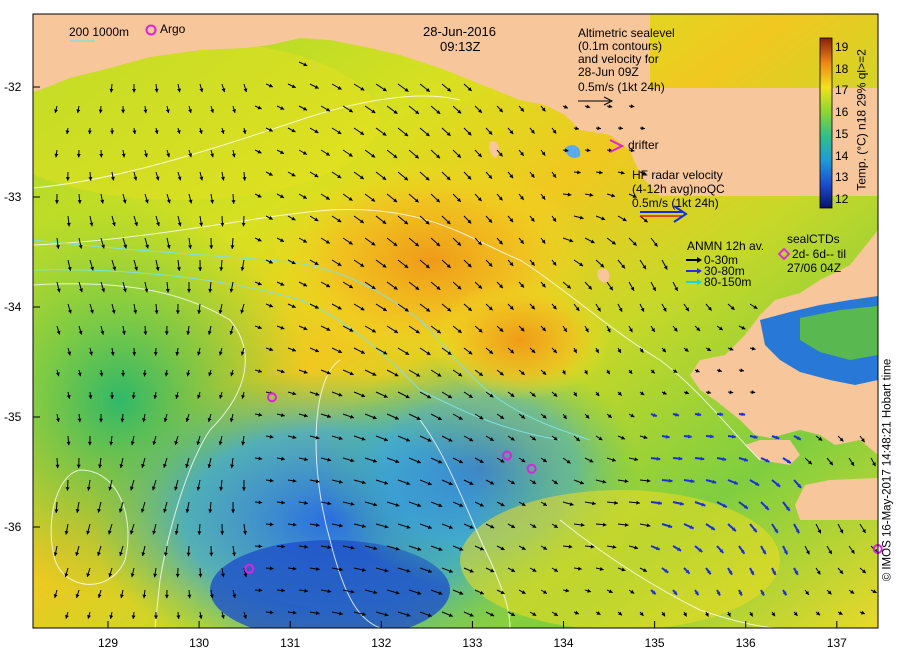 This screenshot has width=900, height=660. What do you see at coordinates (654, 643) in the screenshot?
I see `lon-tick-label: 135` at bounding box center [654, 643].